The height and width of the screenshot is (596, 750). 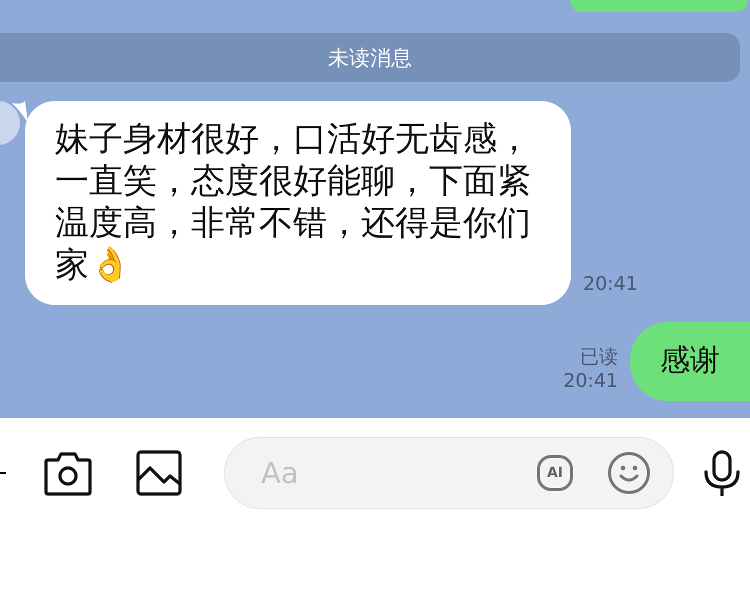 I want to click on read-receipt: 已读, so click(x=599, y=357).